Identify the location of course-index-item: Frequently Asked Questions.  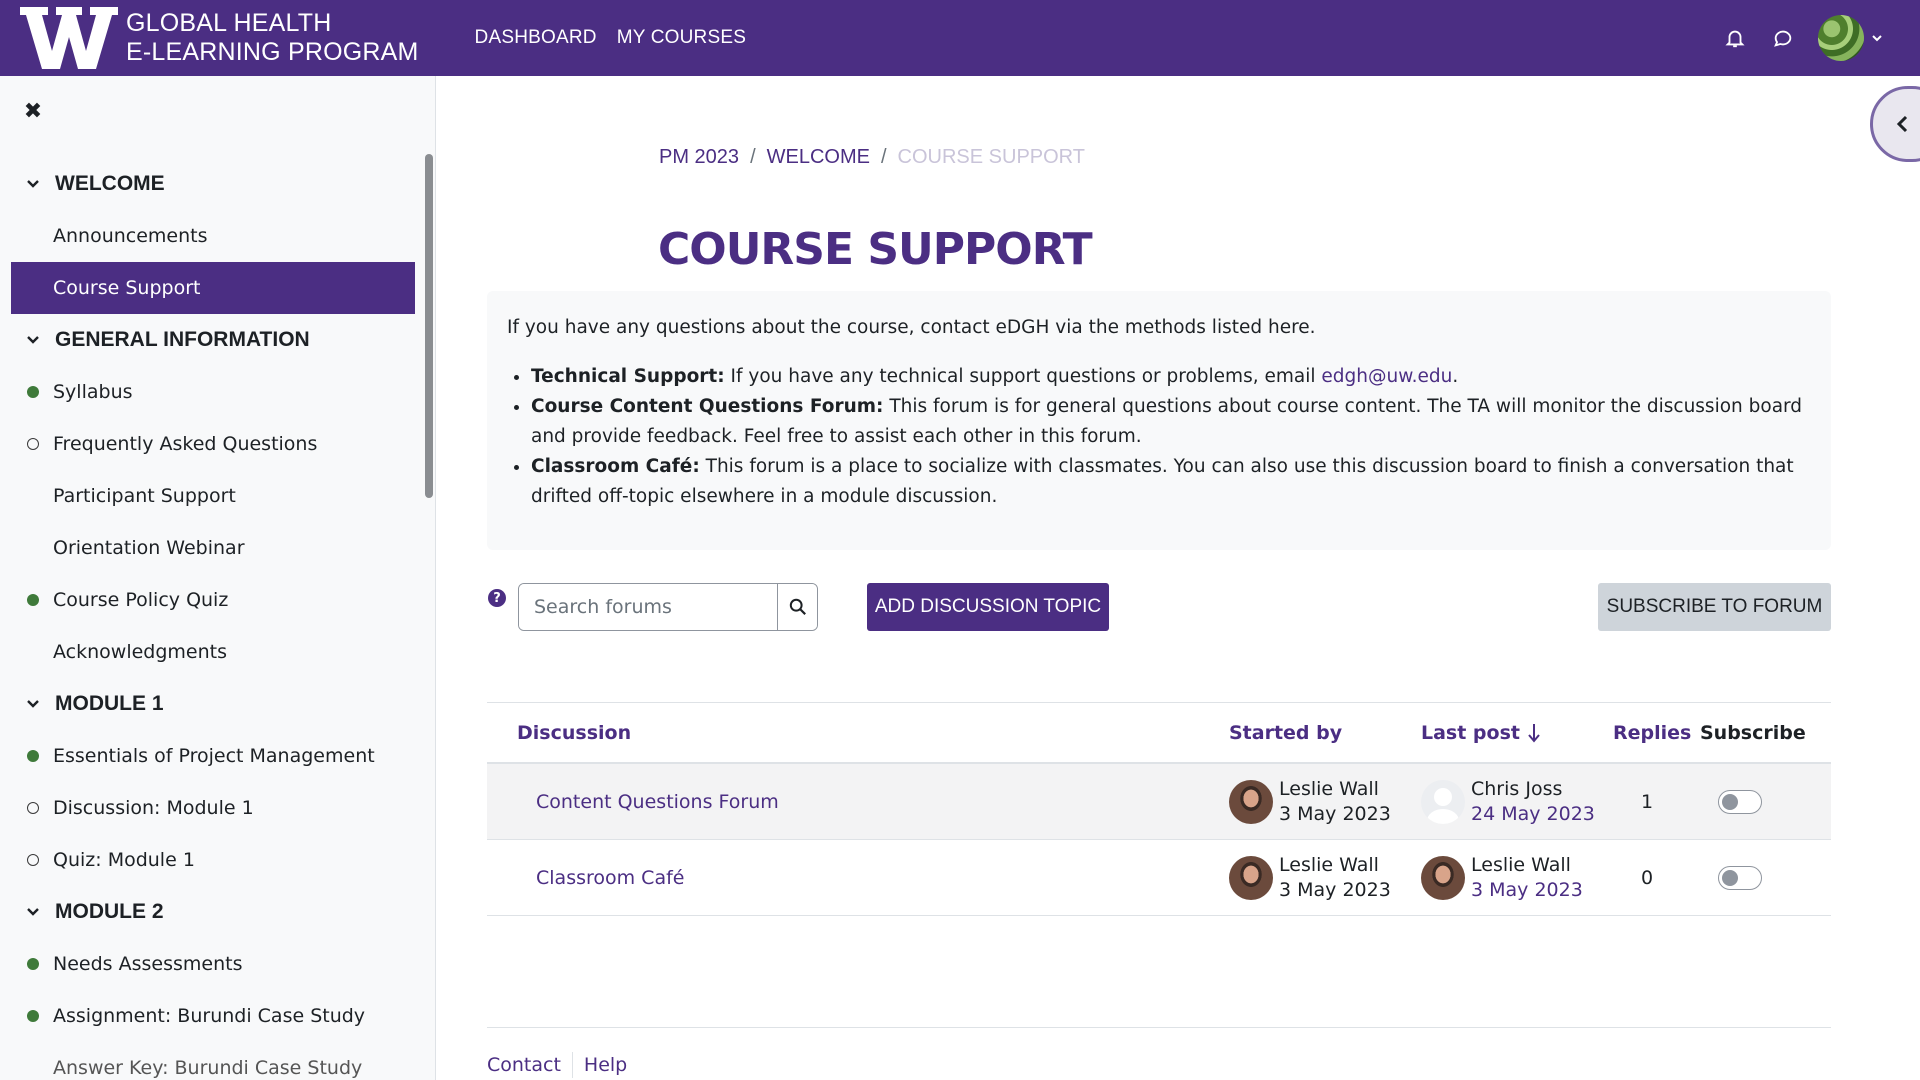
(213, 444).